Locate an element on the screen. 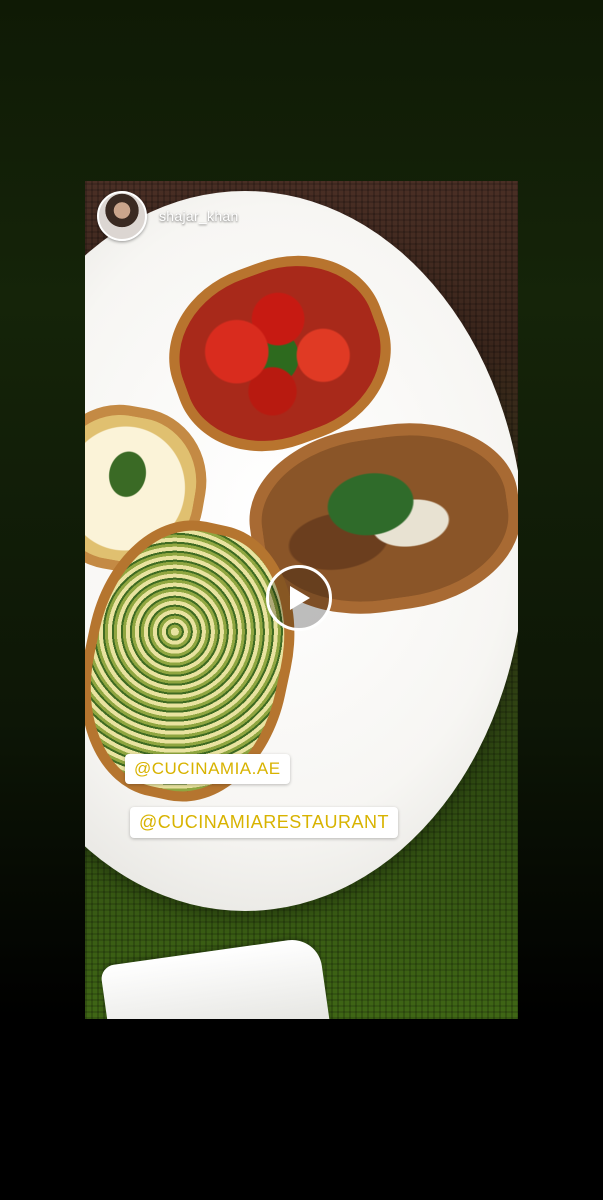 Image resolution: width=603 pixels, height=1200 pixels. mention-tag-cucinamia-ae: @CUCINAMIA.AE is located at coordinates (207, 769).